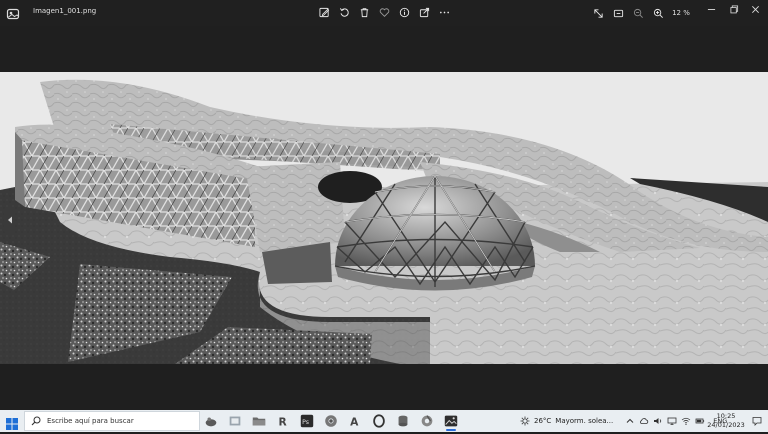 The width and height of the screenshot is (768, 434). Describe the element at coordinates (90, 421) in the screenshot. I see `search-placeholder: Escribe aquí para buscar` at that location.